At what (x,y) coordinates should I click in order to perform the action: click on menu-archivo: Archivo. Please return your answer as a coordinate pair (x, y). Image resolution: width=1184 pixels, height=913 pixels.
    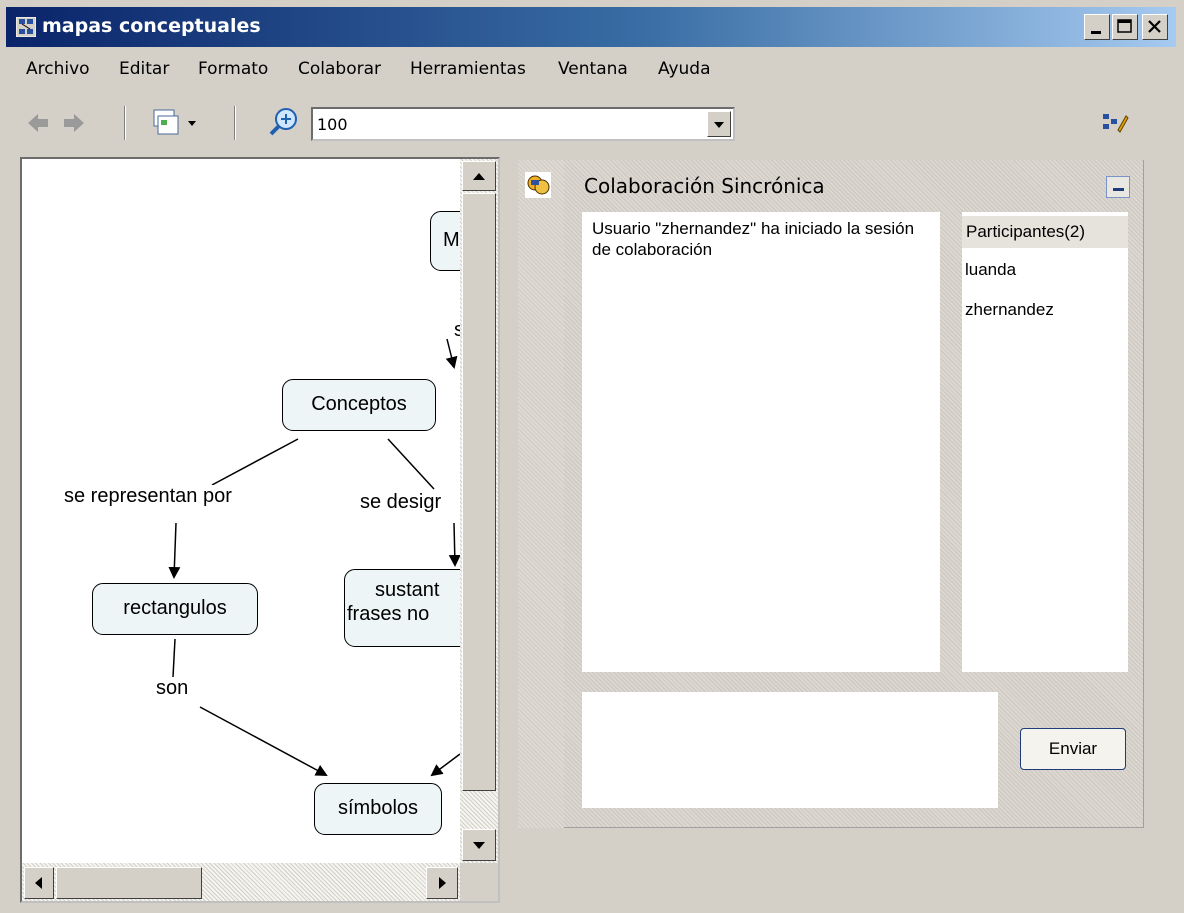
    Looking at the image, I should click on (58, 69).